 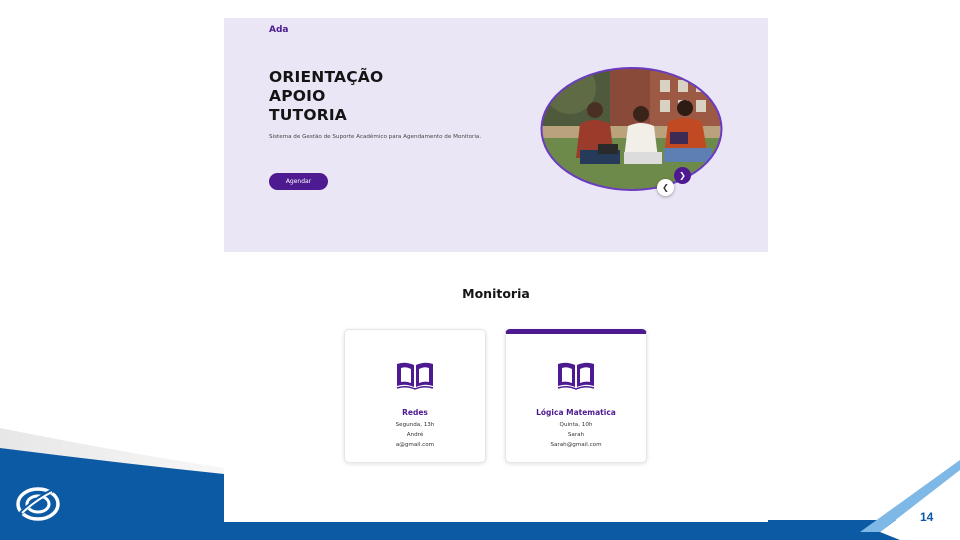 I want to click on chevron-left-icon: ❮, so click(x=665, y=187).